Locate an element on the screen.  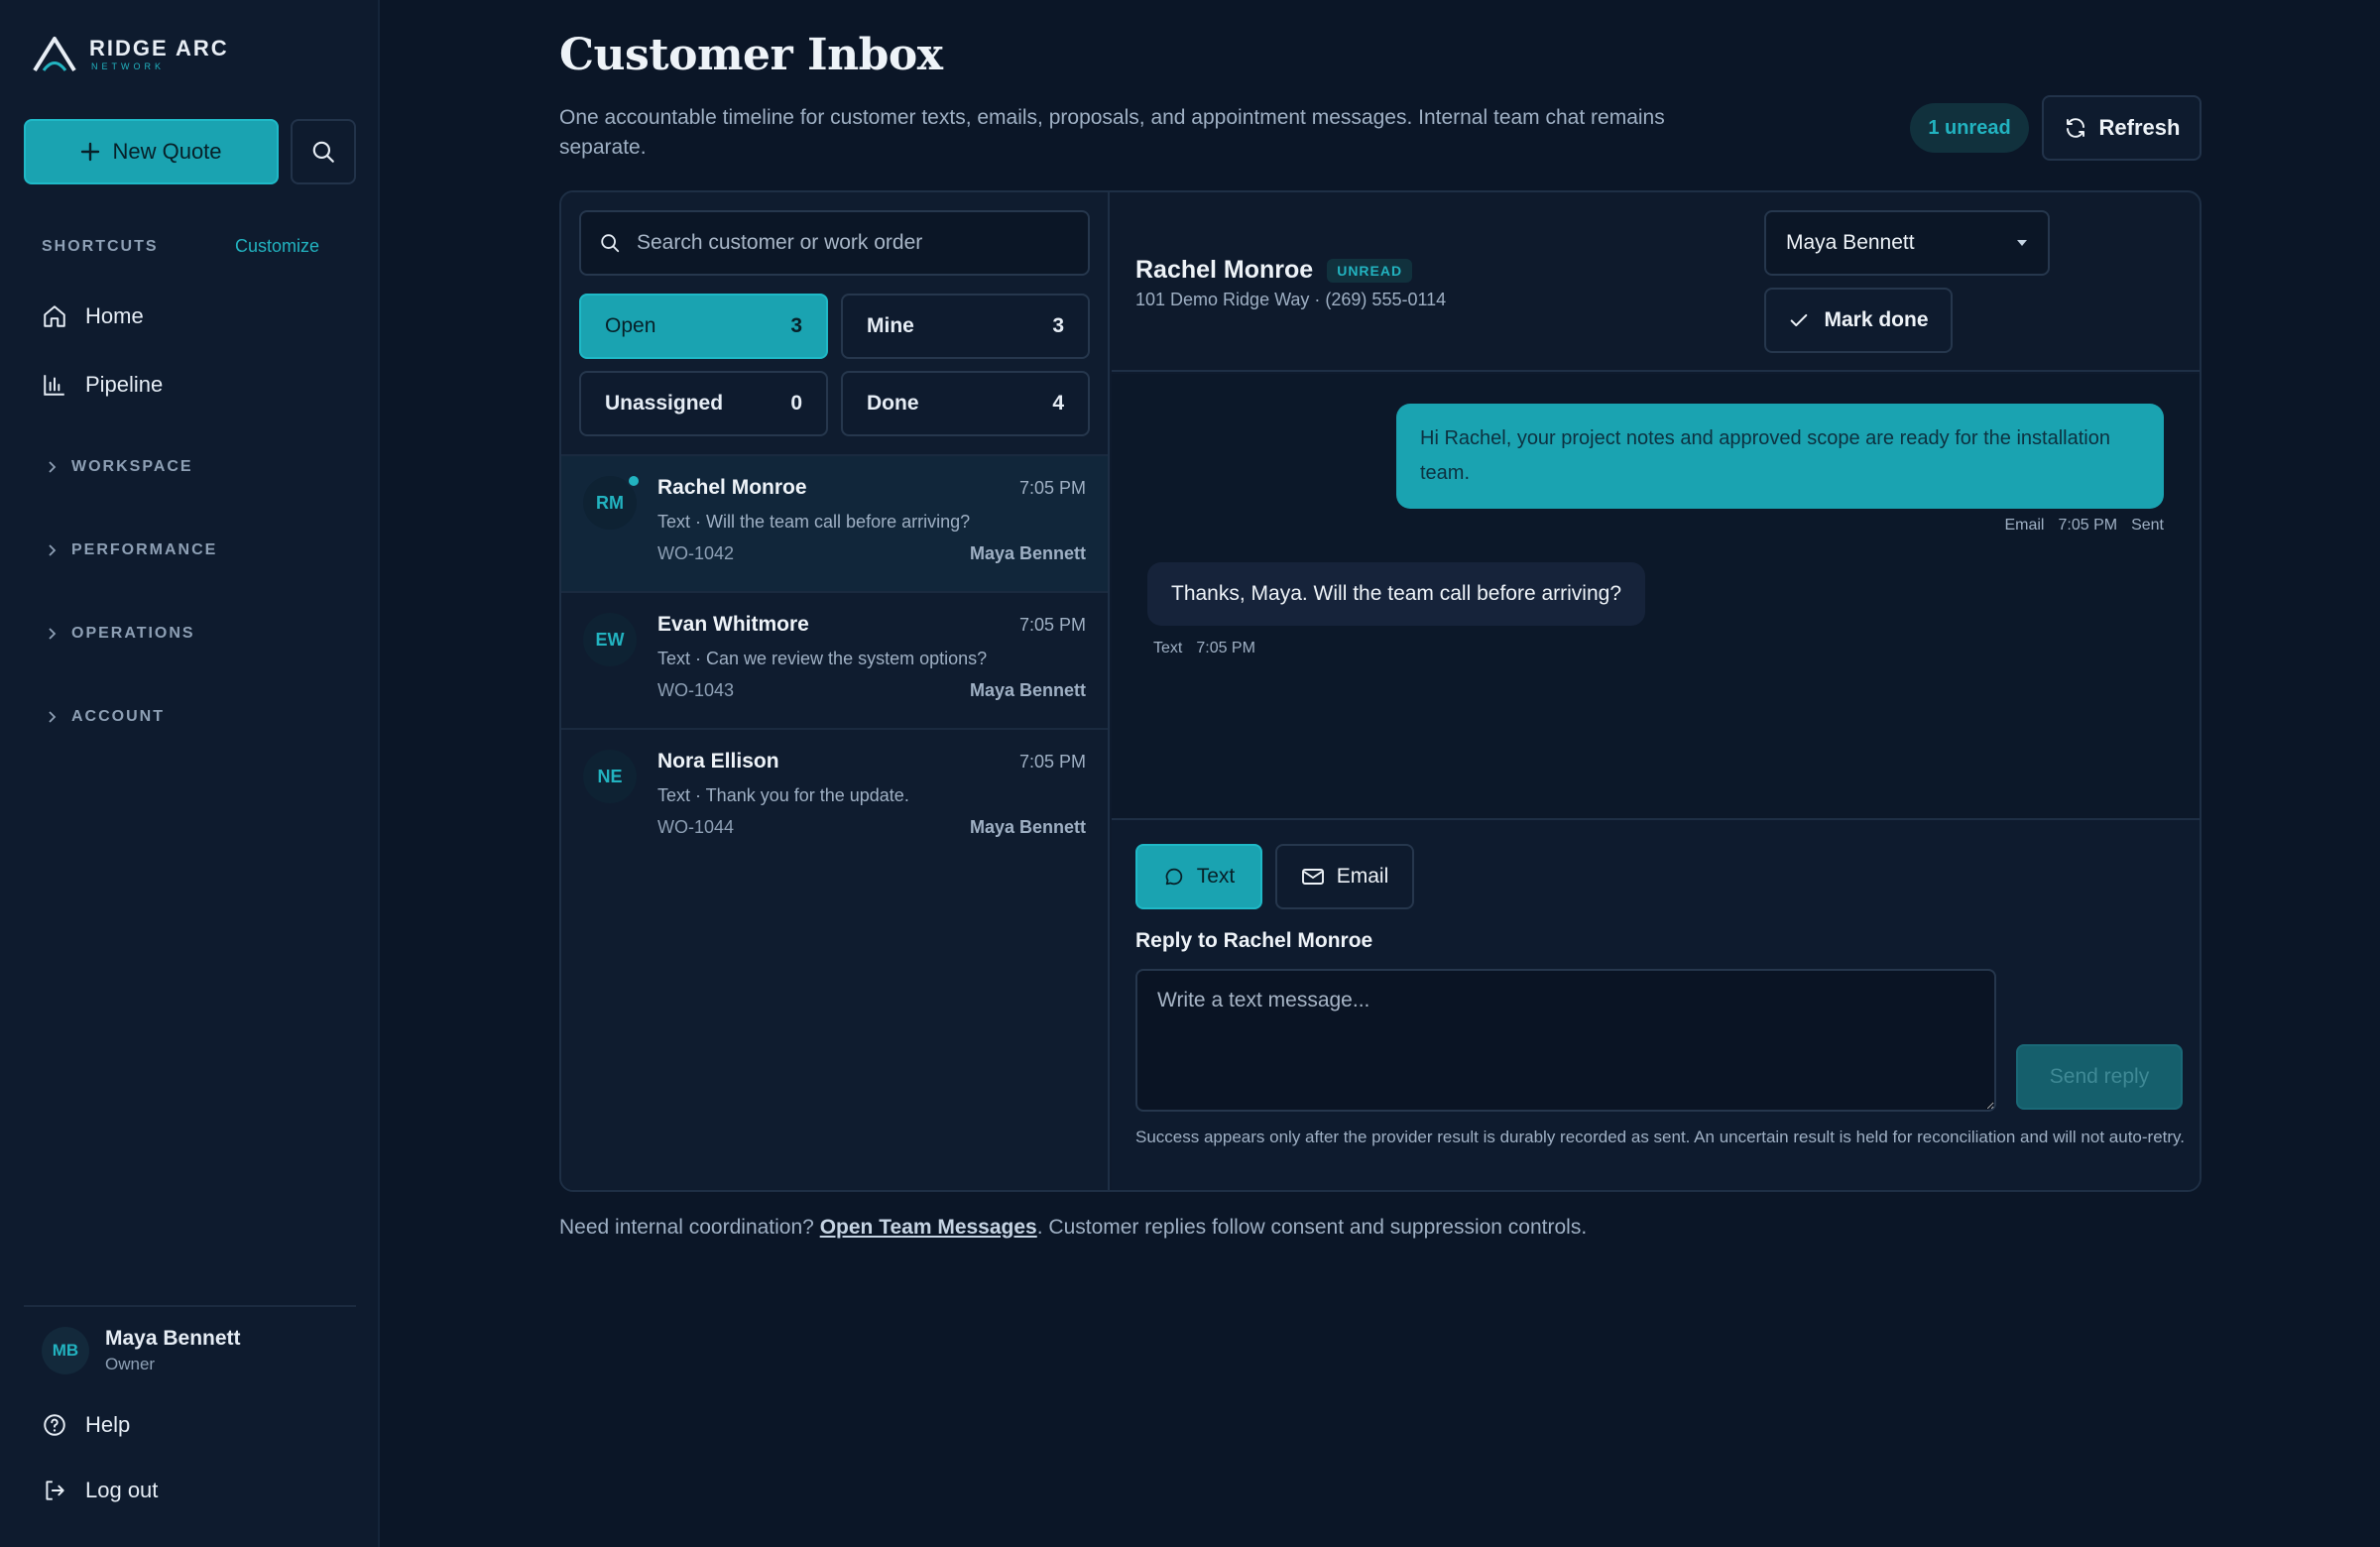
filter-mine: Mine 3 is located at coordinates (965, 326).